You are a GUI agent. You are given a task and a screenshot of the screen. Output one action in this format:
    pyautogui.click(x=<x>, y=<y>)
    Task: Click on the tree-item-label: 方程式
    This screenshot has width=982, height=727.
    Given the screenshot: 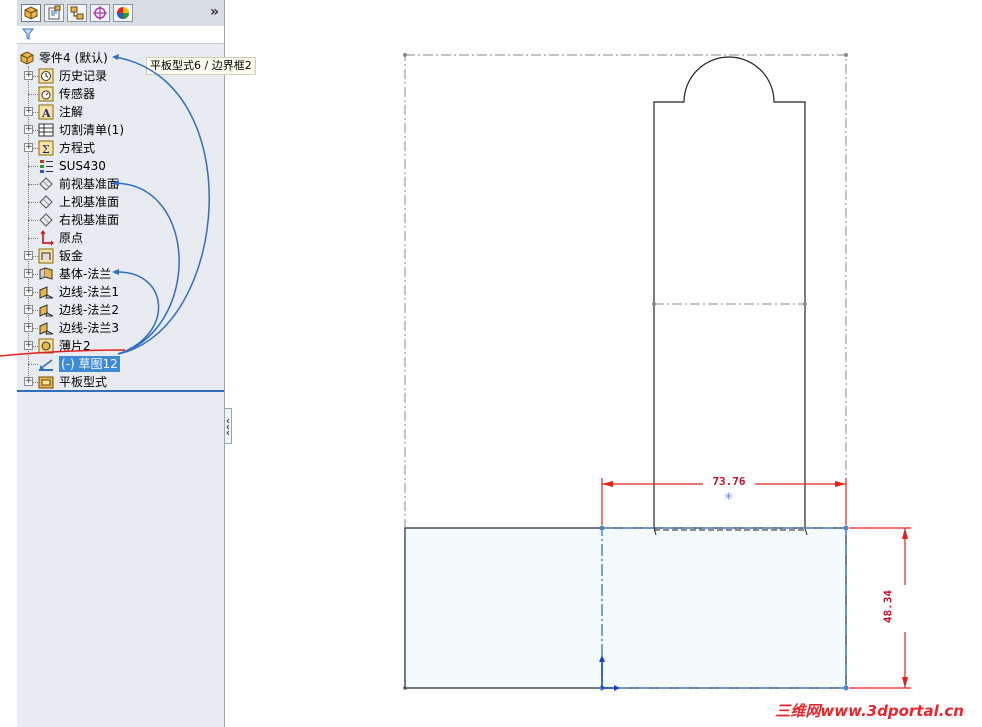 What is the action you would take?
    pyautogui.click(x=77, y=148)
    